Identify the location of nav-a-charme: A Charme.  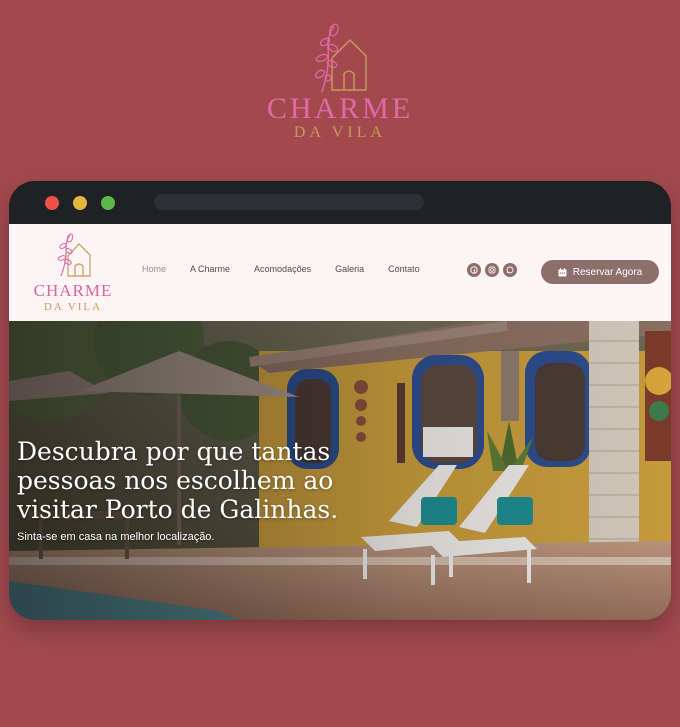
(210, 269).